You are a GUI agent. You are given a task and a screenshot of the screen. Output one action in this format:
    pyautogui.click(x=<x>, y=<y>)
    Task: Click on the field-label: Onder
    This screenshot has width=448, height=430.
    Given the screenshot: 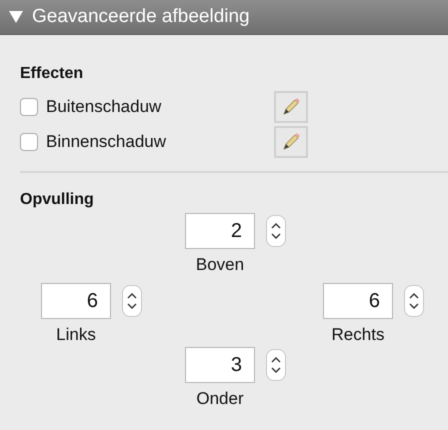 What is the action you would take?
    pyautogui.click(x=220, y=399)
    